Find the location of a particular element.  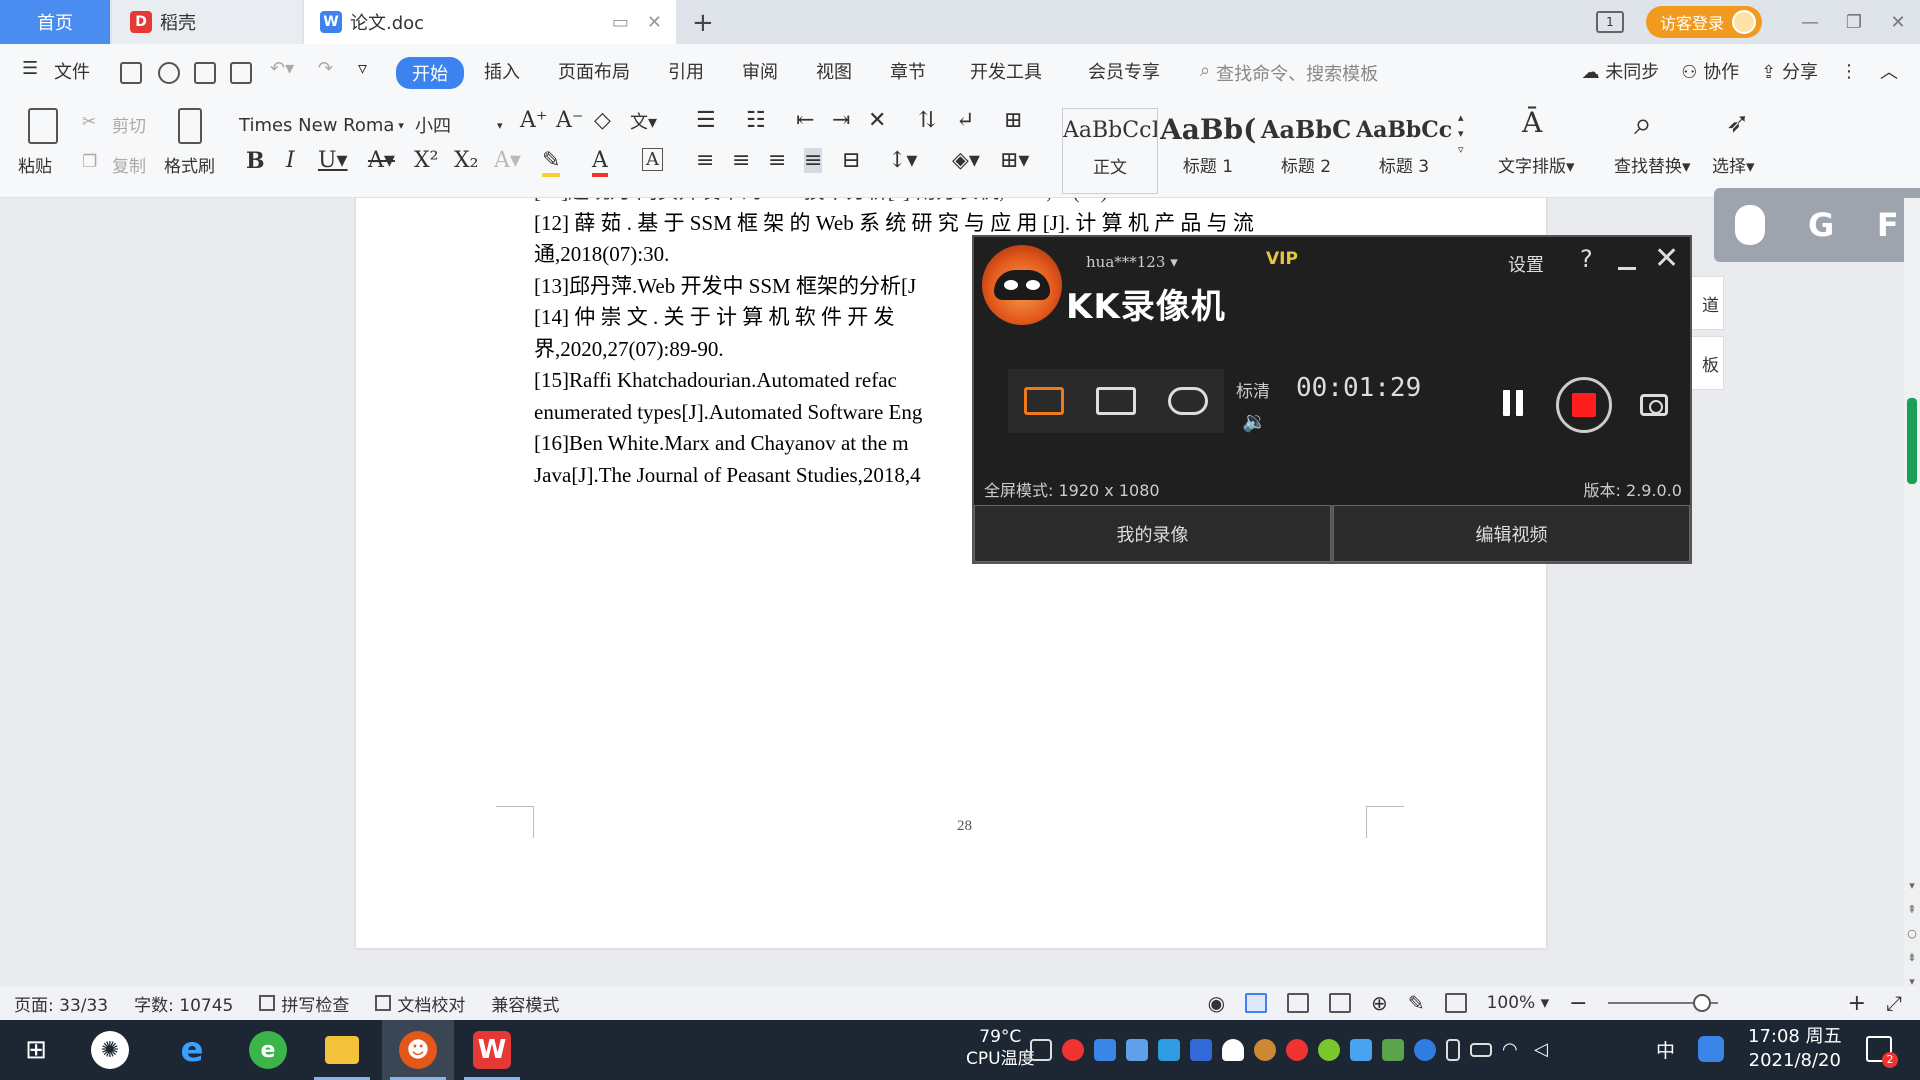

proofread-toggle: 文档校对 is located at coordinates (420, 1003).